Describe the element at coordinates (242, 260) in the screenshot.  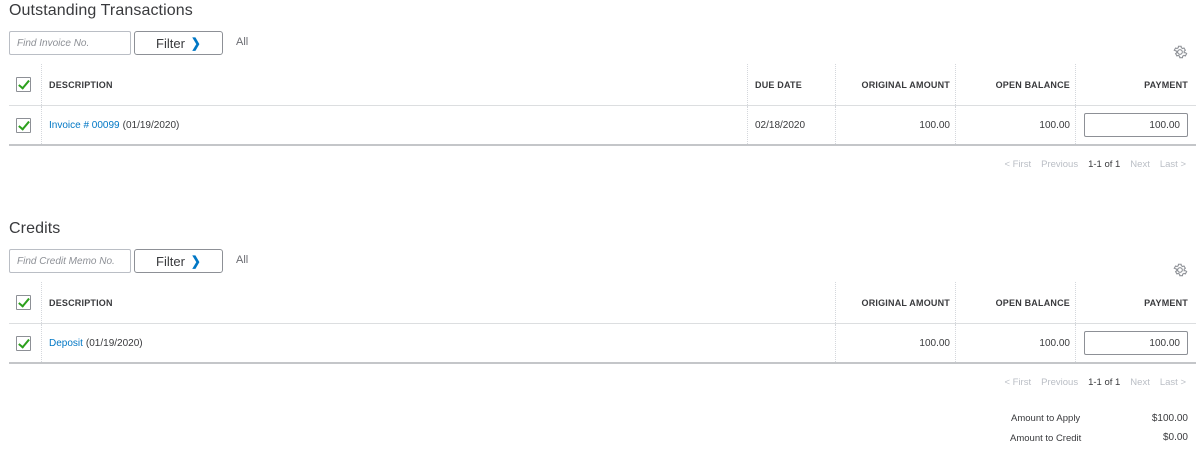
I see `credits-filter-state: All` at that location.